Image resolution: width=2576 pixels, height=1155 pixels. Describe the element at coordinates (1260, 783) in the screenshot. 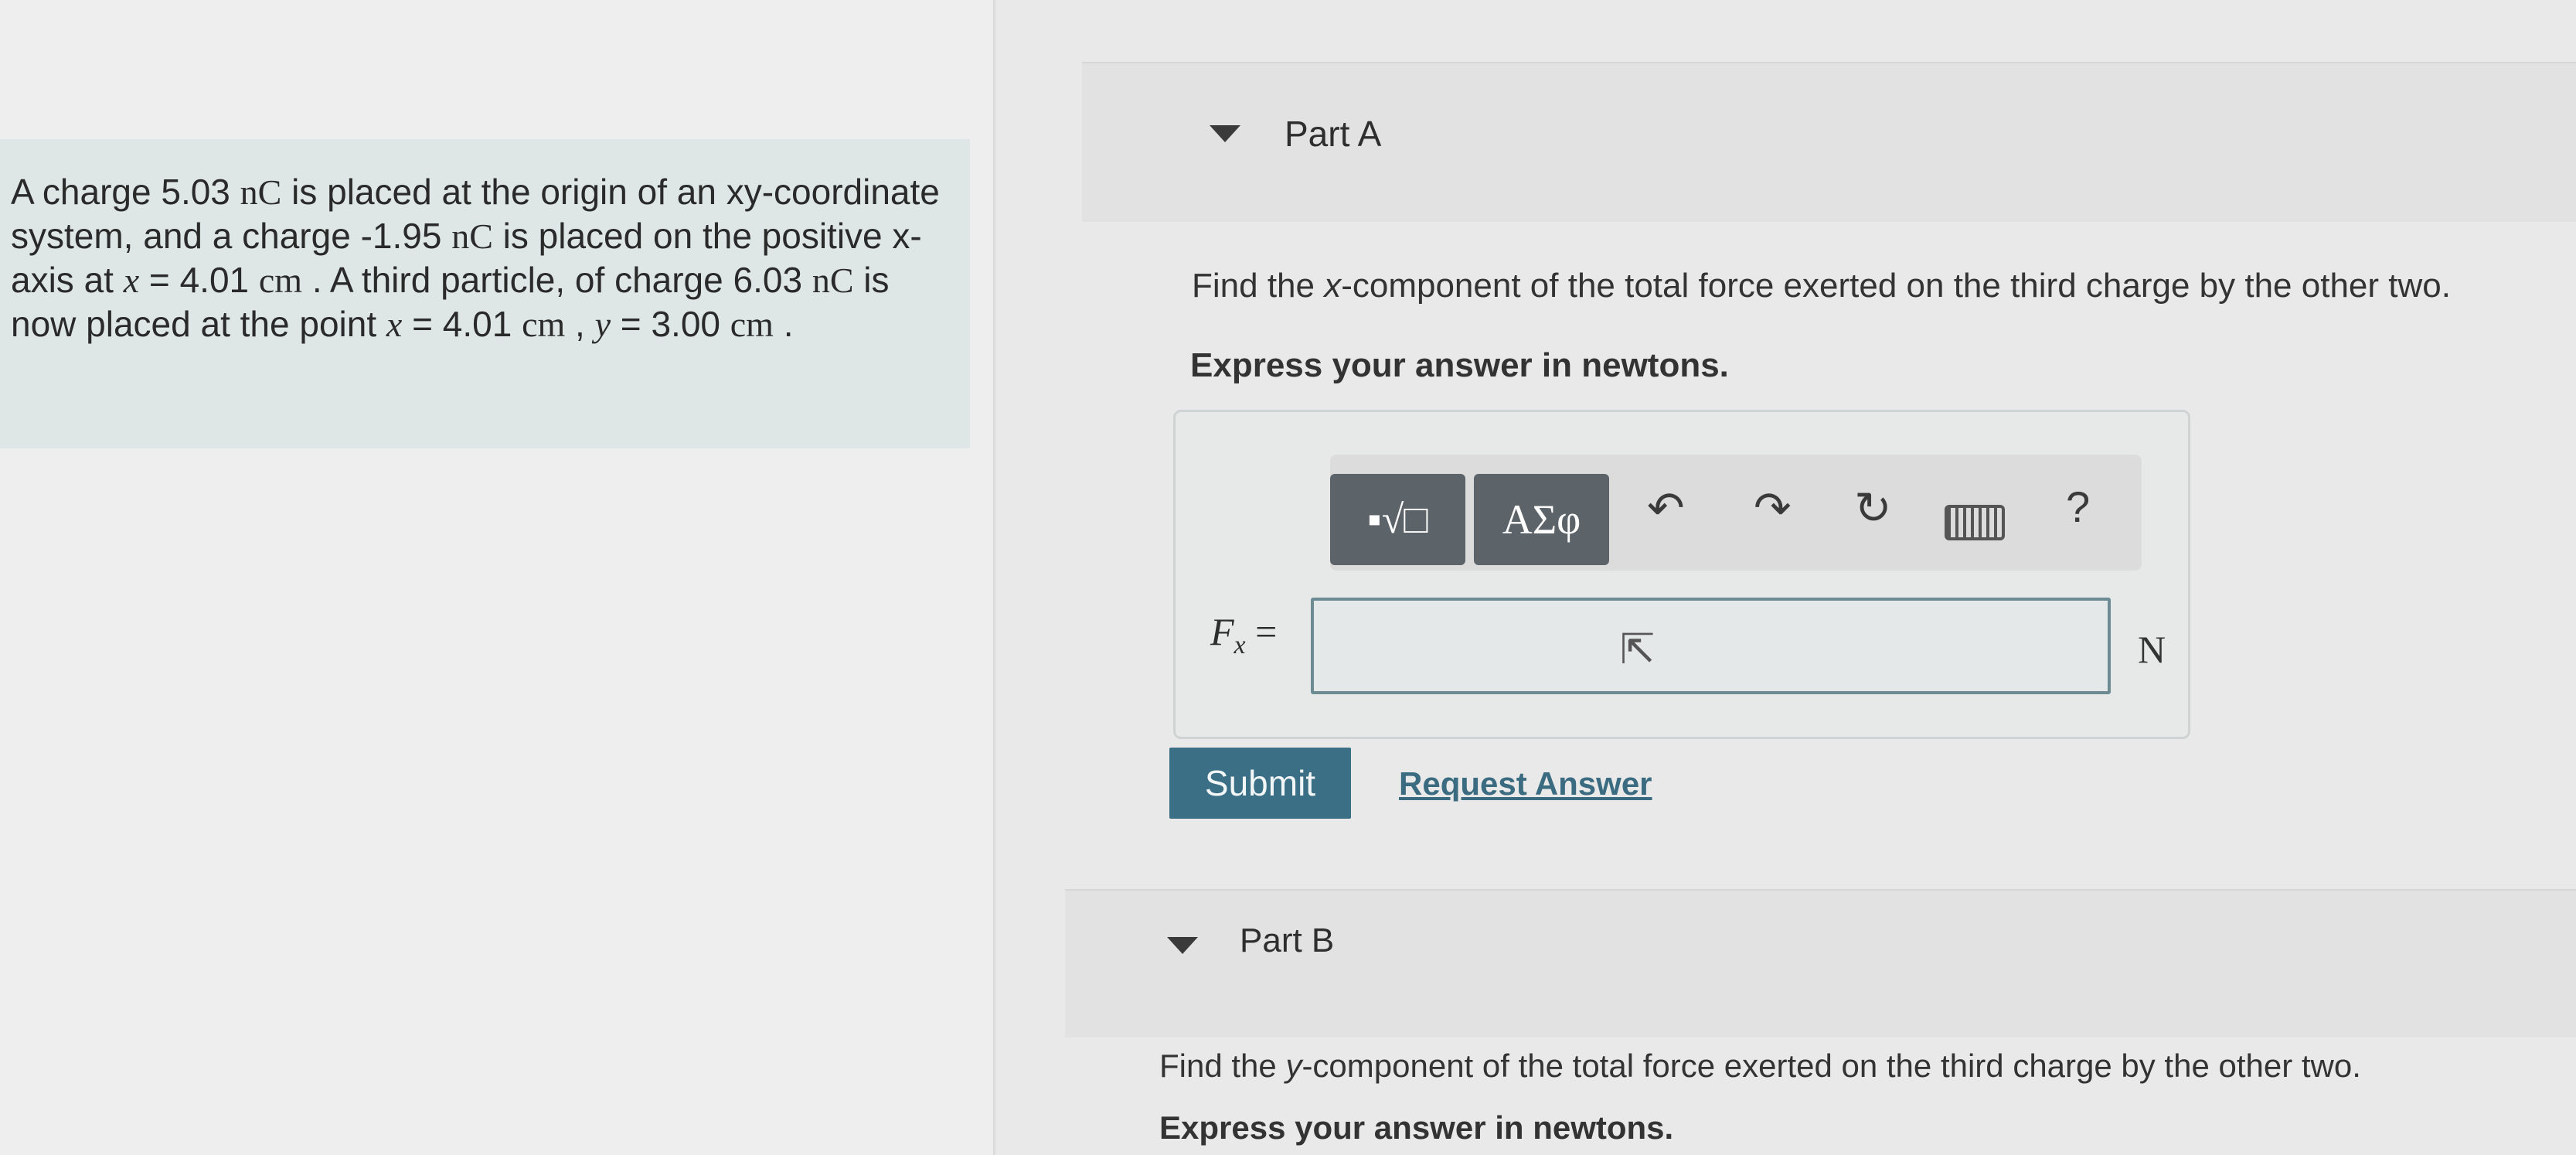

I see `submit-button: Submit` at that location.